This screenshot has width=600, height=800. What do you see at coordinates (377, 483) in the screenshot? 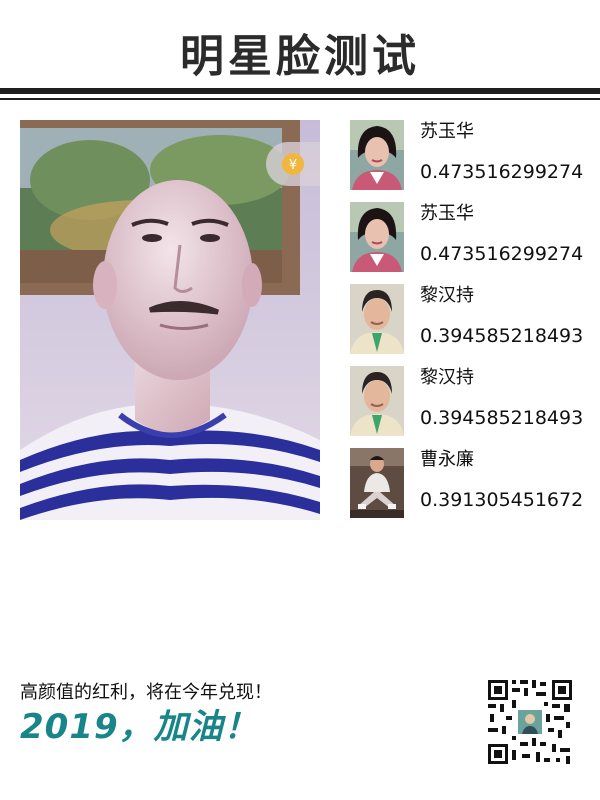
I see `portrait-thumbnail-man-seated-icon` at bounding box center [377, 483].